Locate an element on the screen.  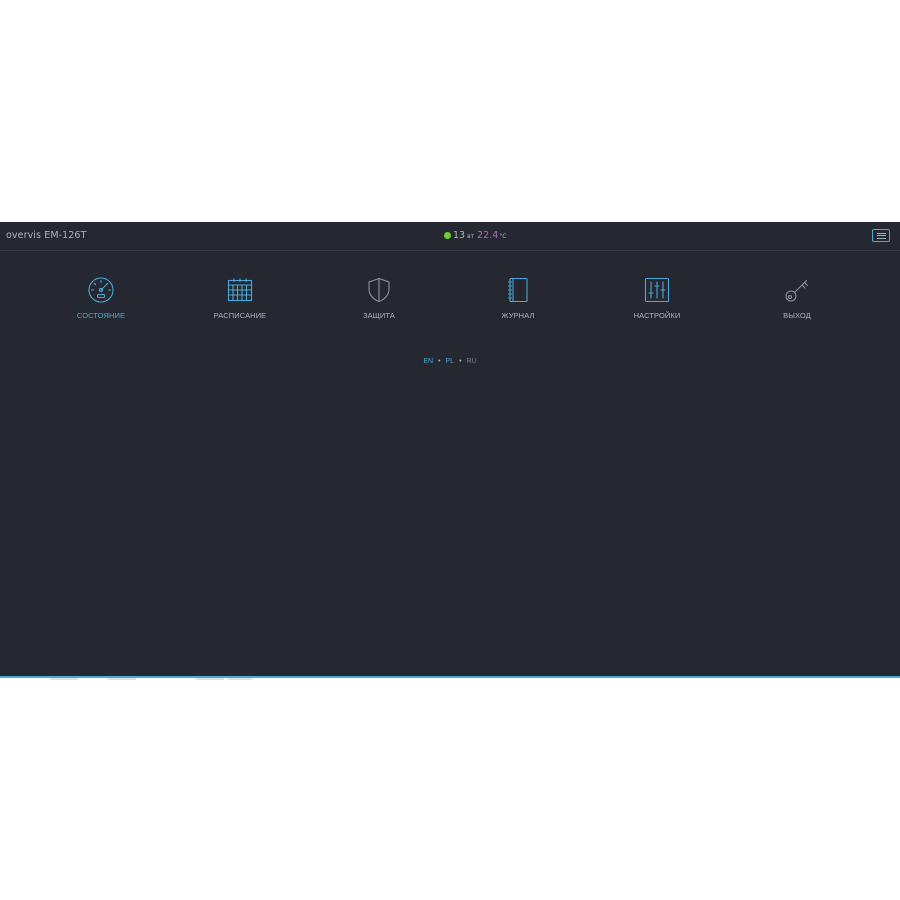
nav-label-protection: ЗАЩИТА is located at coordinates (379, 315).